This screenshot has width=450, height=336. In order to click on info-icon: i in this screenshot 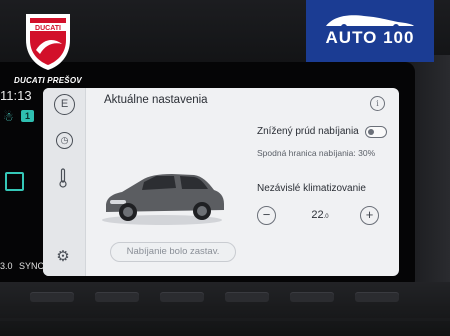, I will do `click(377, 103)`.